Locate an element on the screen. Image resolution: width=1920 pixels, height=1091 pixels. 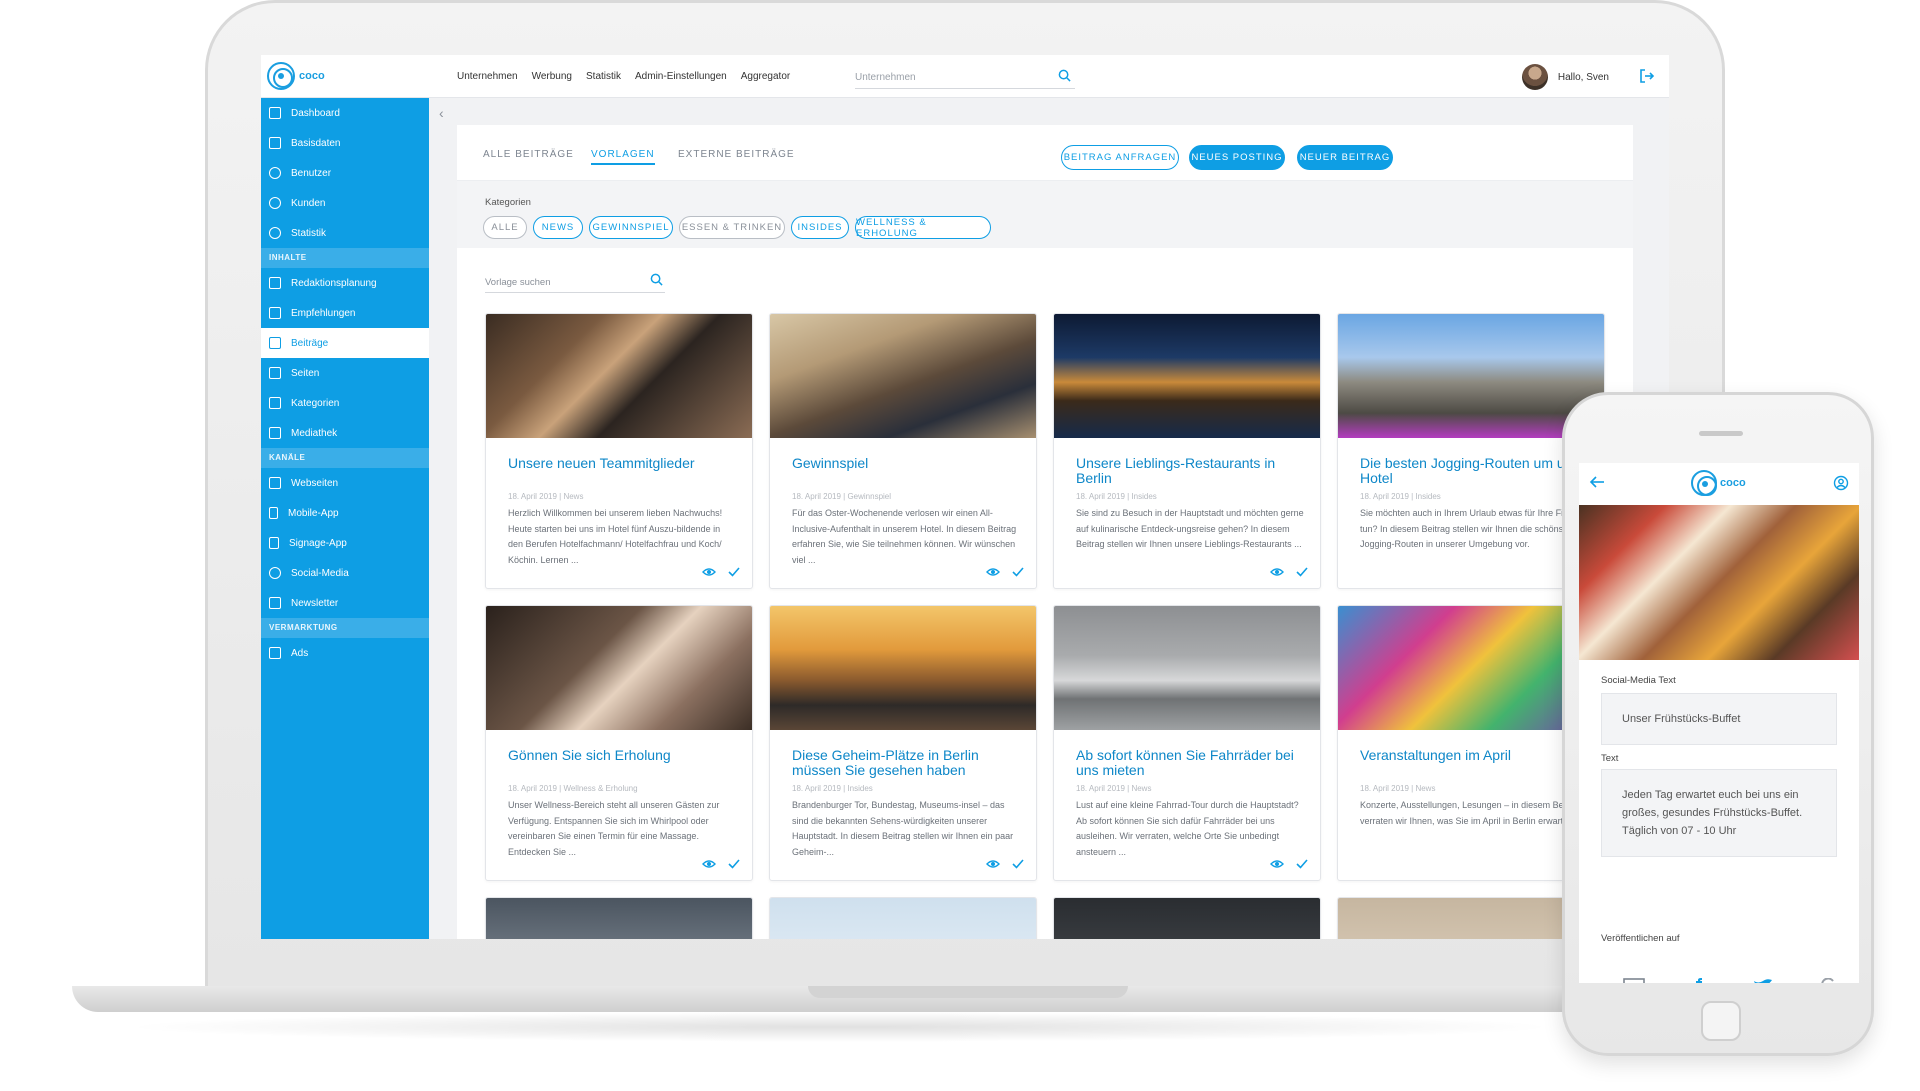
sidebar-item-redaktionsplanung: Redaktionsplanung is located at coordinates (345, 283).